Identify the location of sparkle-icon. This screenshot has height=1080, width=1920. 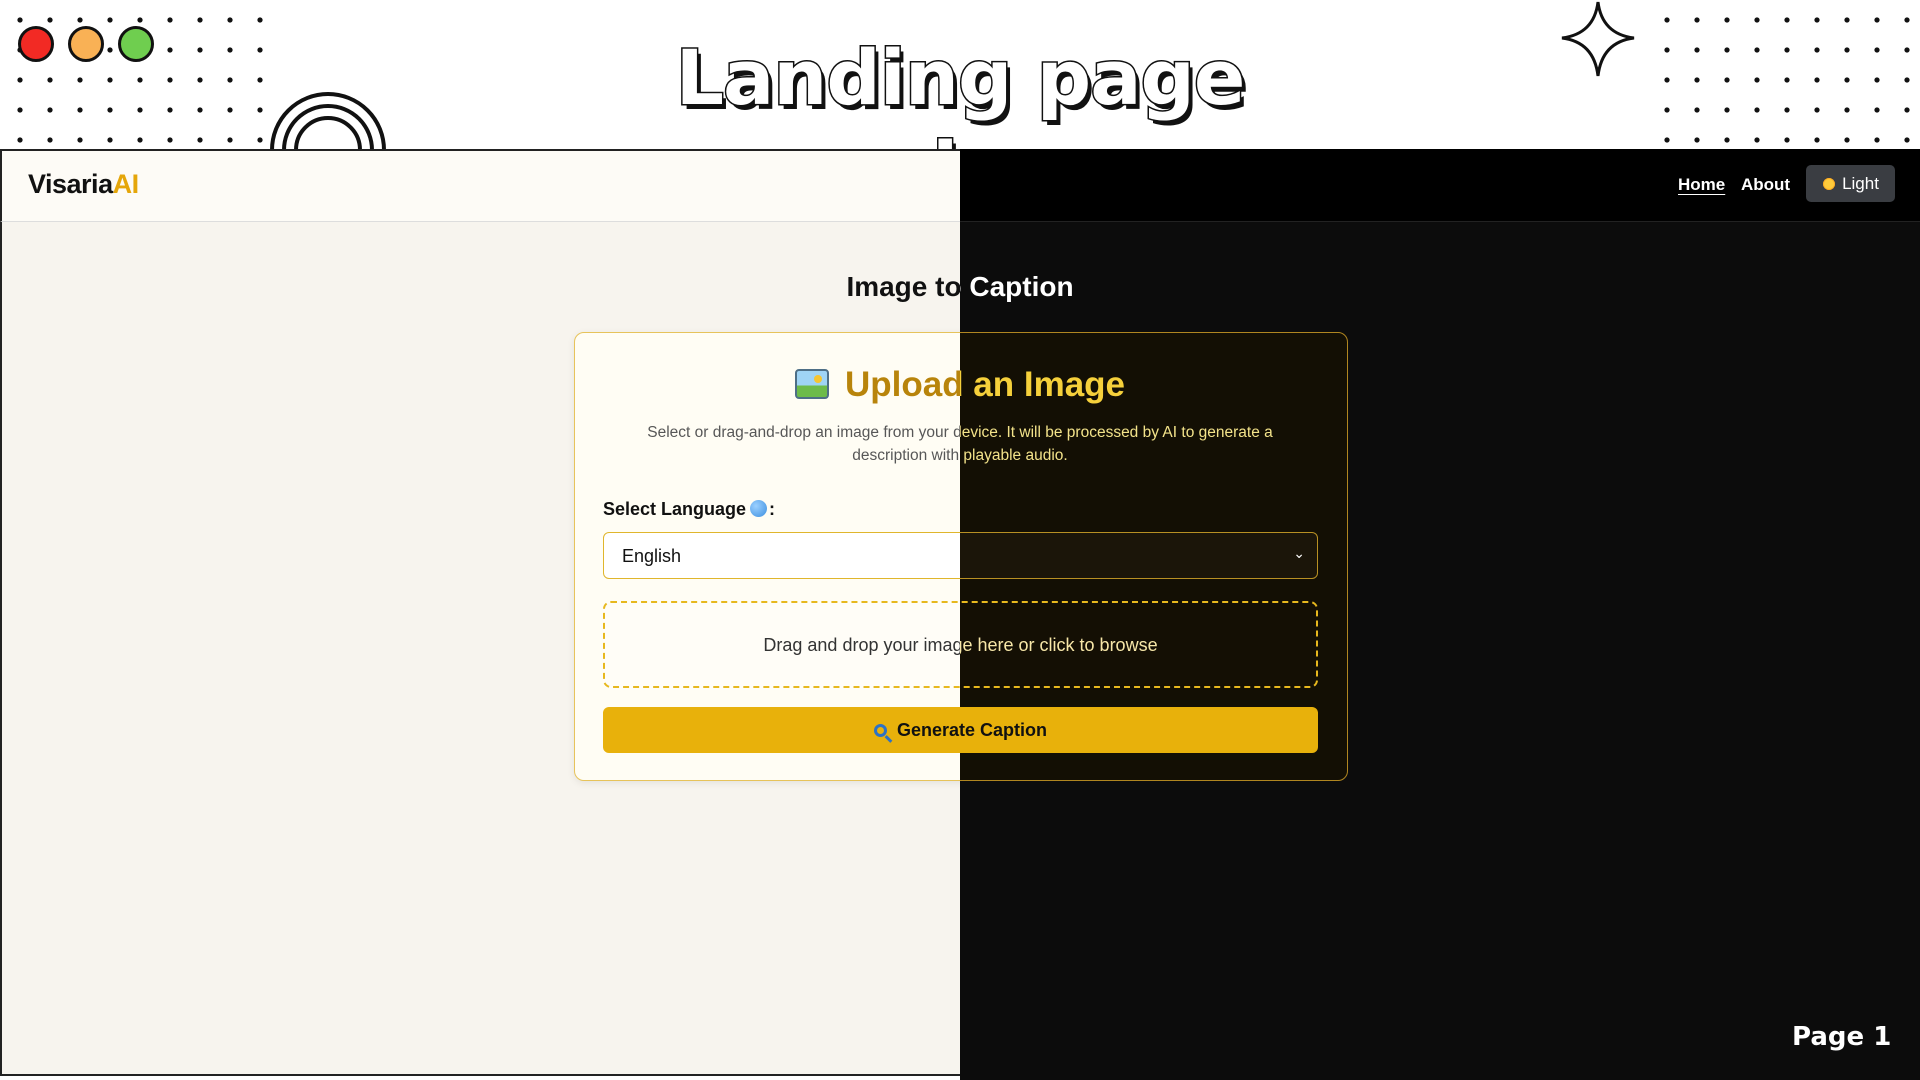
(1598, 39).